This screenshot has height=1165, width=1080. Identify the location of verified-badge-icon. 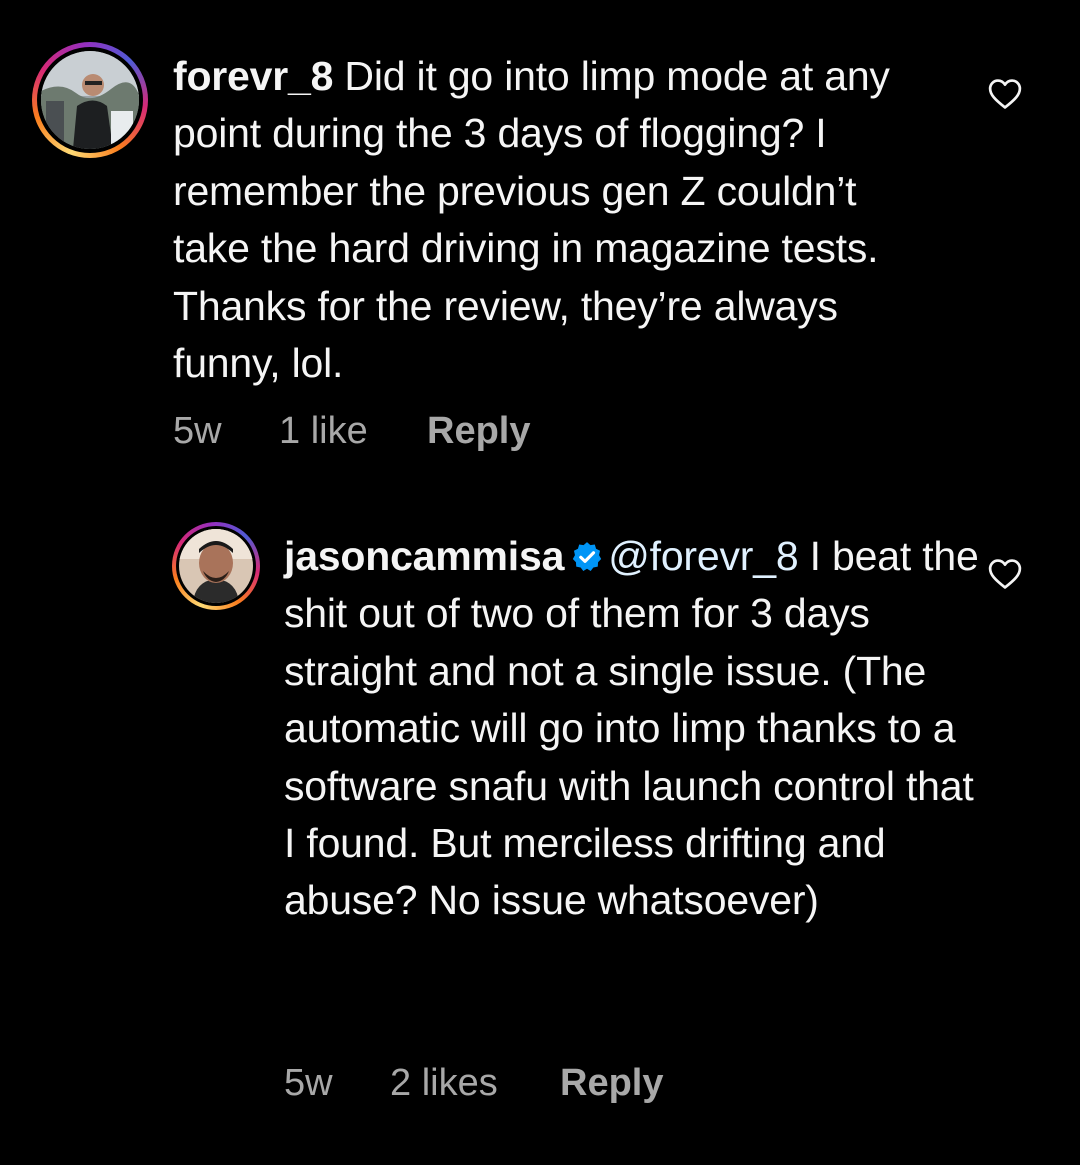
(587, 557).